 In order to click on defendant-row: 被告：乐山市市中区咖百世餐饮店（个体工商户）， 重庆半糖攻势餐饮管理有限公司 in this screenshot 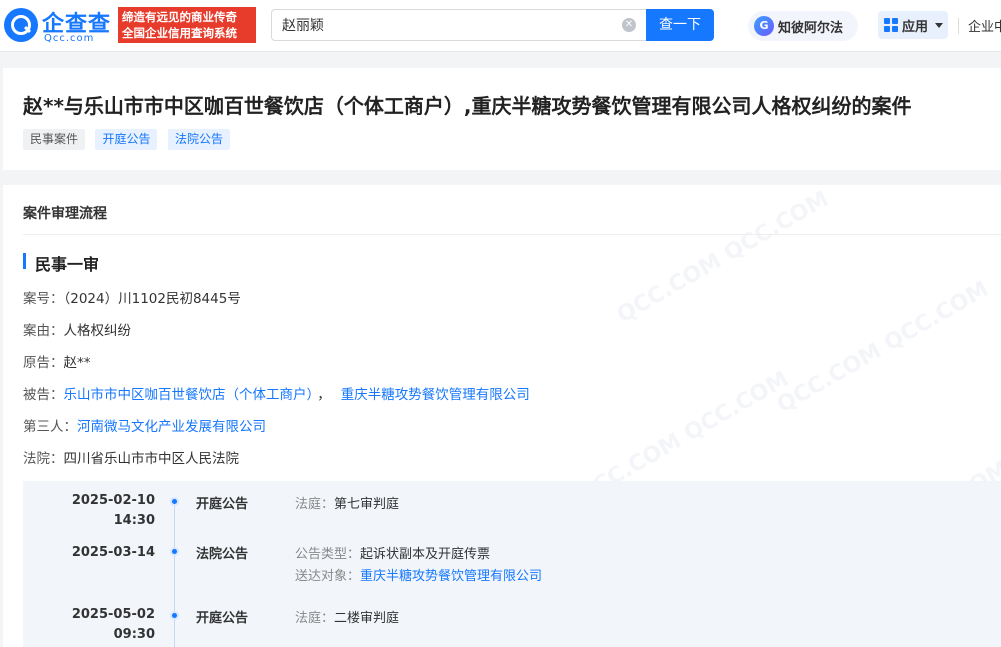, I will do `click(276, 393)`.